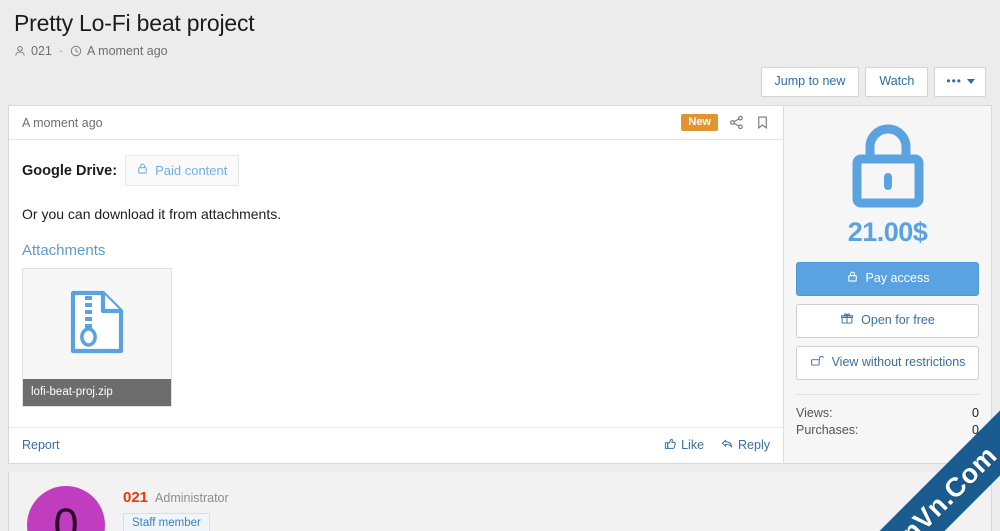  I want to click on zip-file-icon, so click(97, 324).